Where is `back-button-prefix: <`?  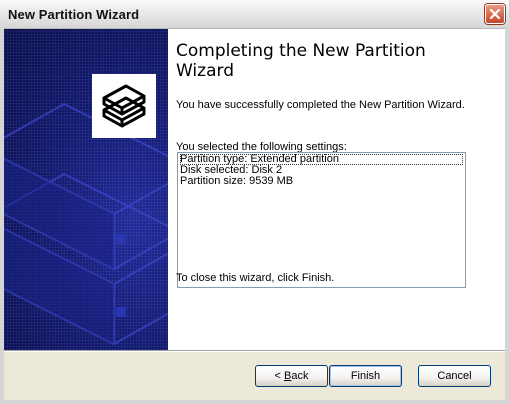
back-button-prefix: < is located at coordinates (279, 376).